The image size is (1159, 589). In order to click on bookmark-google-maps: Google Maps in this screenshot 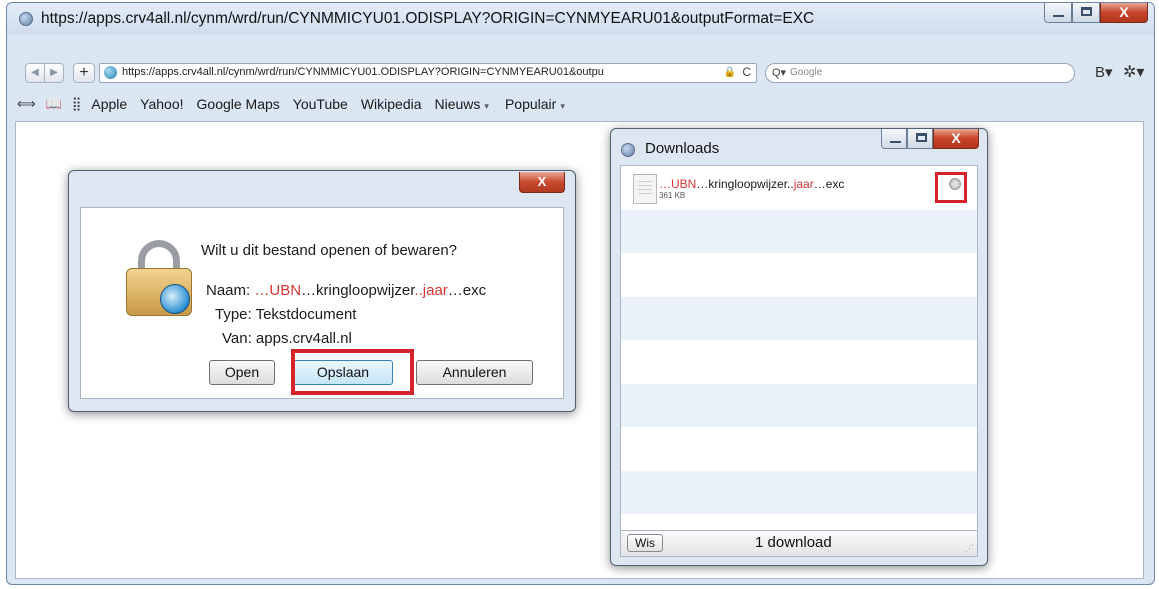, I will do `click(238, 104)`.